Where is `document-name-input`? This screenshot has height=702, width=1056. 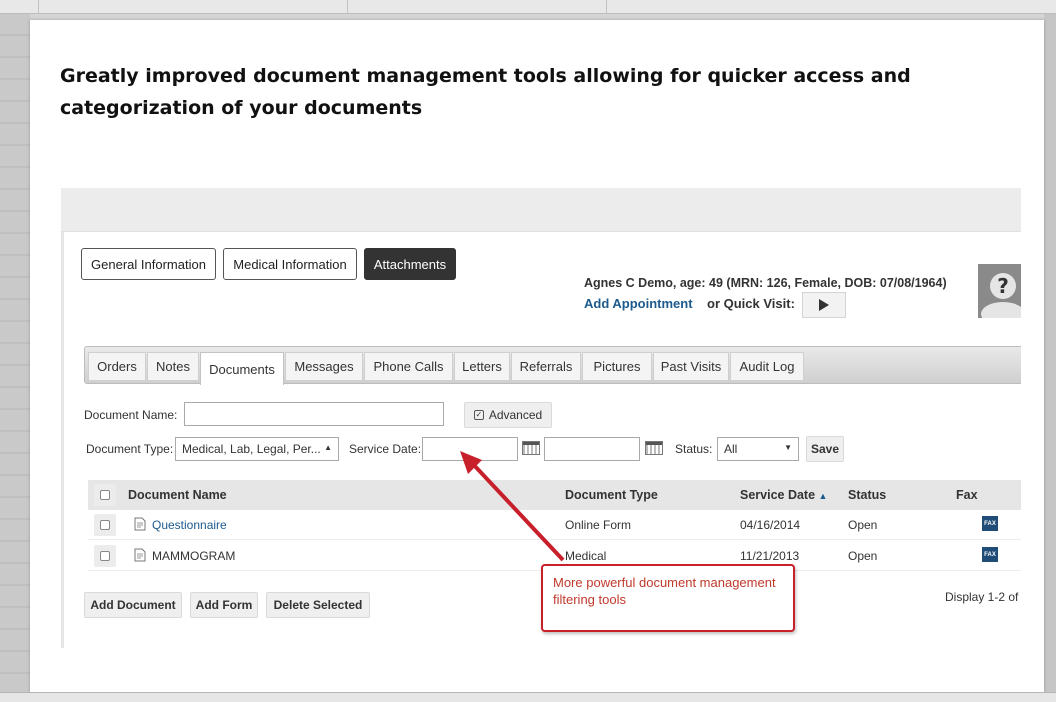
document-name-input is located at coordinates (314, 414).